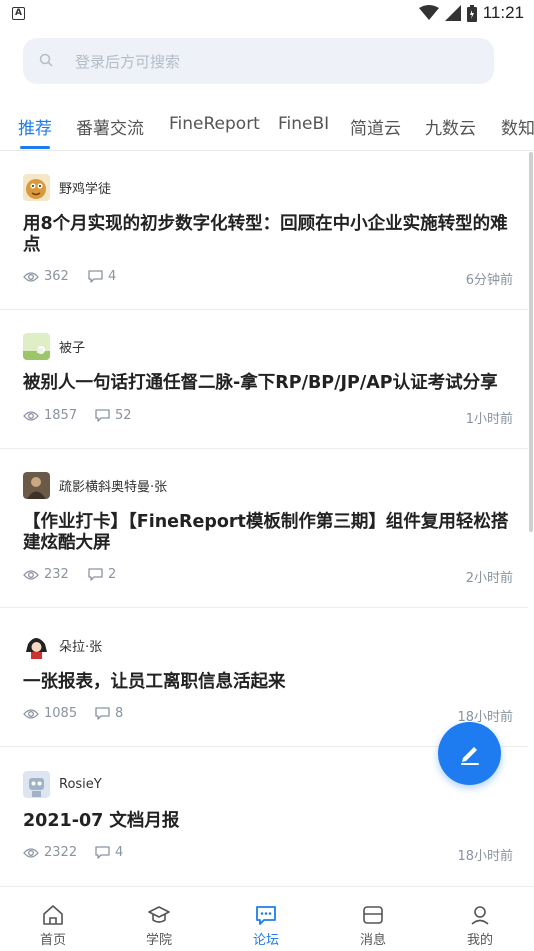 This screenshot has height=951, width=534. What do you see at coordinates (452, 13) in the screenshot?
I see `signal-icon` at bounding box center [452, 13].